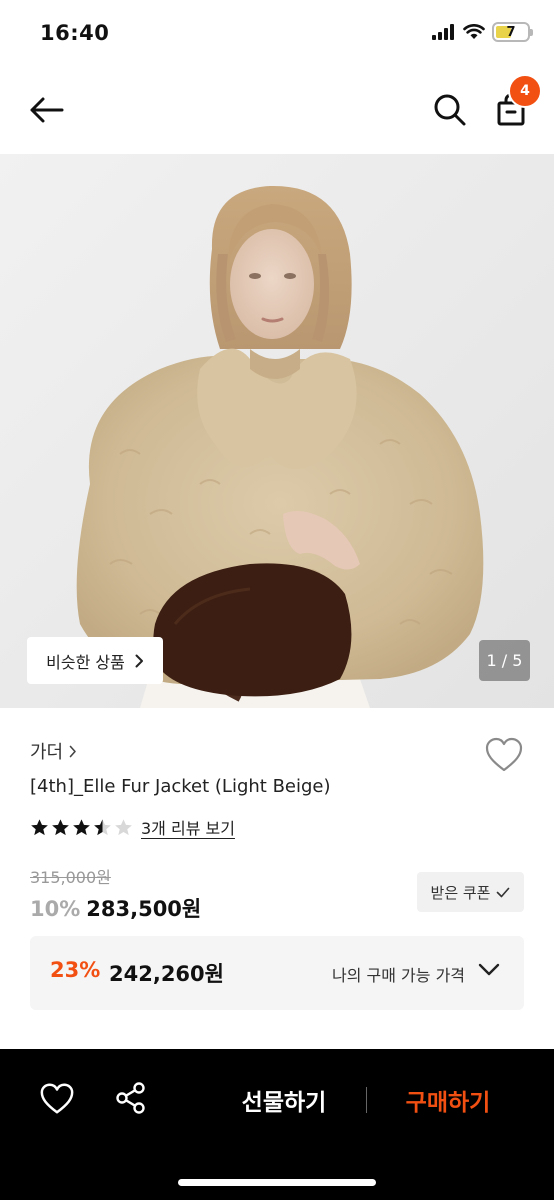  What do you see at coordinates (277, 973) in the screenshot?
I see `my-price-panel: 23% 242,260원 나의 구매 가능 가격` at bounding box center [277, 973].